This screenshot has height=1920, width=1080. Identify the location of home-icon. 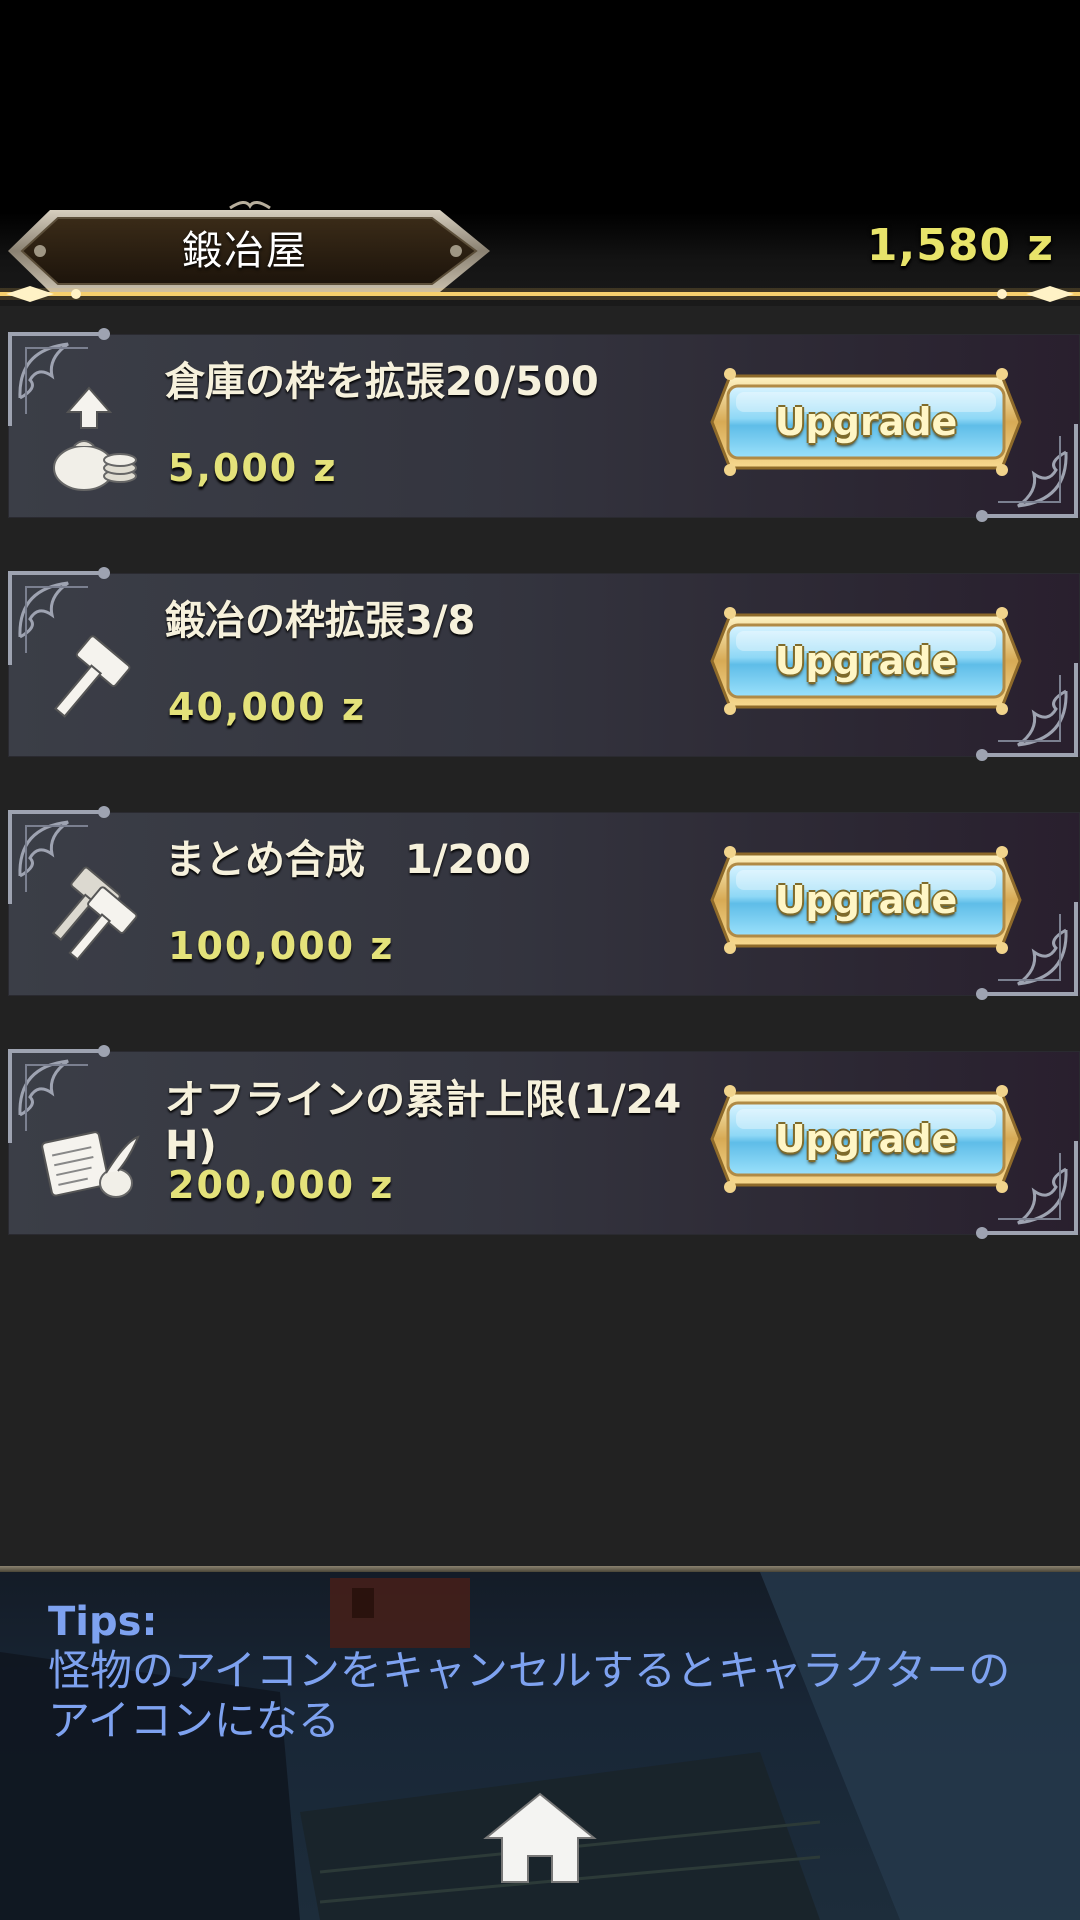
(540, 1838).